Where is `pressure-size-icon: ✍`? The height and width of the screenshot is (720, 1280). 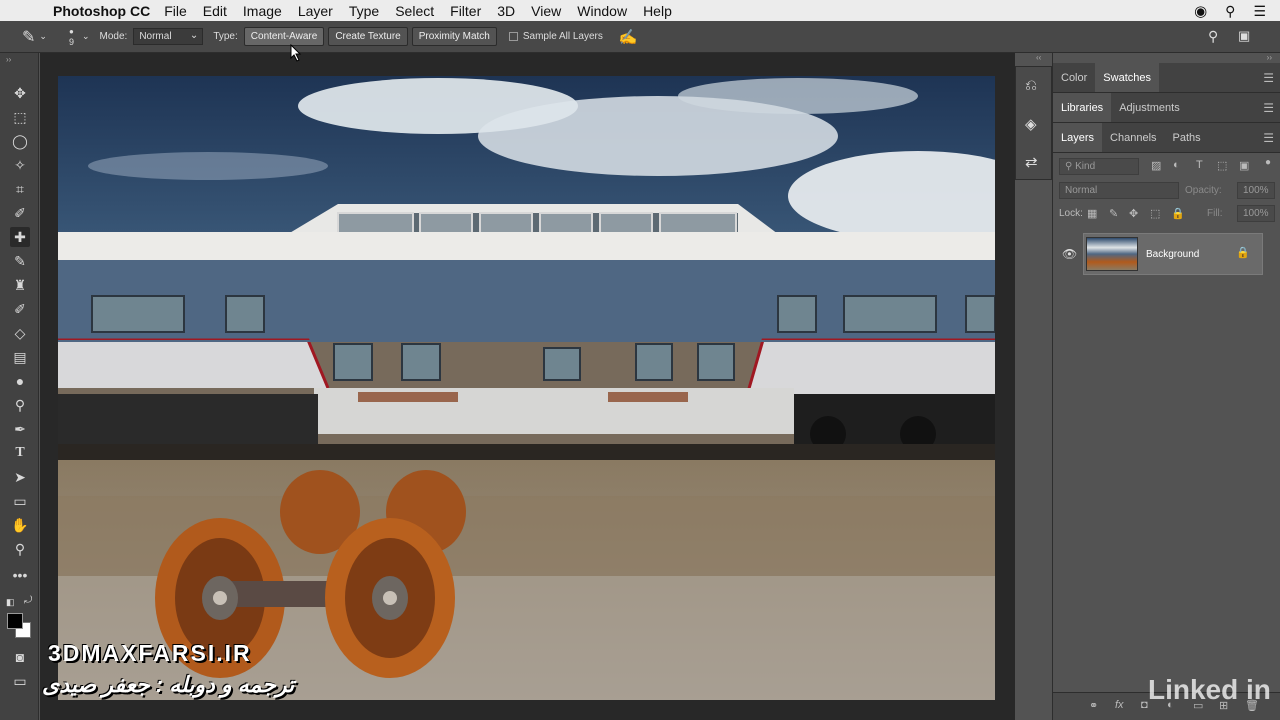
pressure-size-icon: ✍ is located at coordinates (628, 37).